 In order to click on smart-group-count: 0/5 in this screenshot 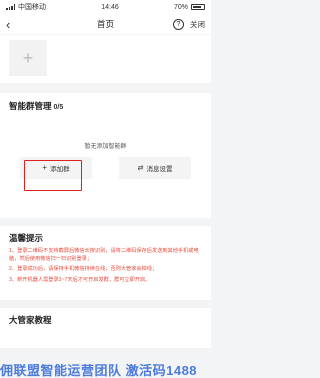, I will do `click(58, 107)`.